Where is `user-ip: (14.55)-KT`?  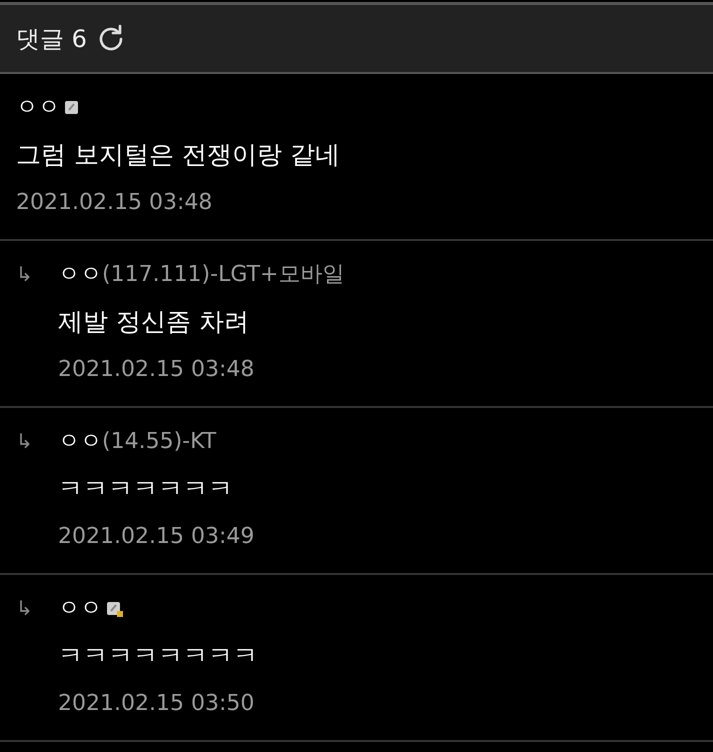
user-ip: (14.55)-KT is located at coordinates (159, 442).